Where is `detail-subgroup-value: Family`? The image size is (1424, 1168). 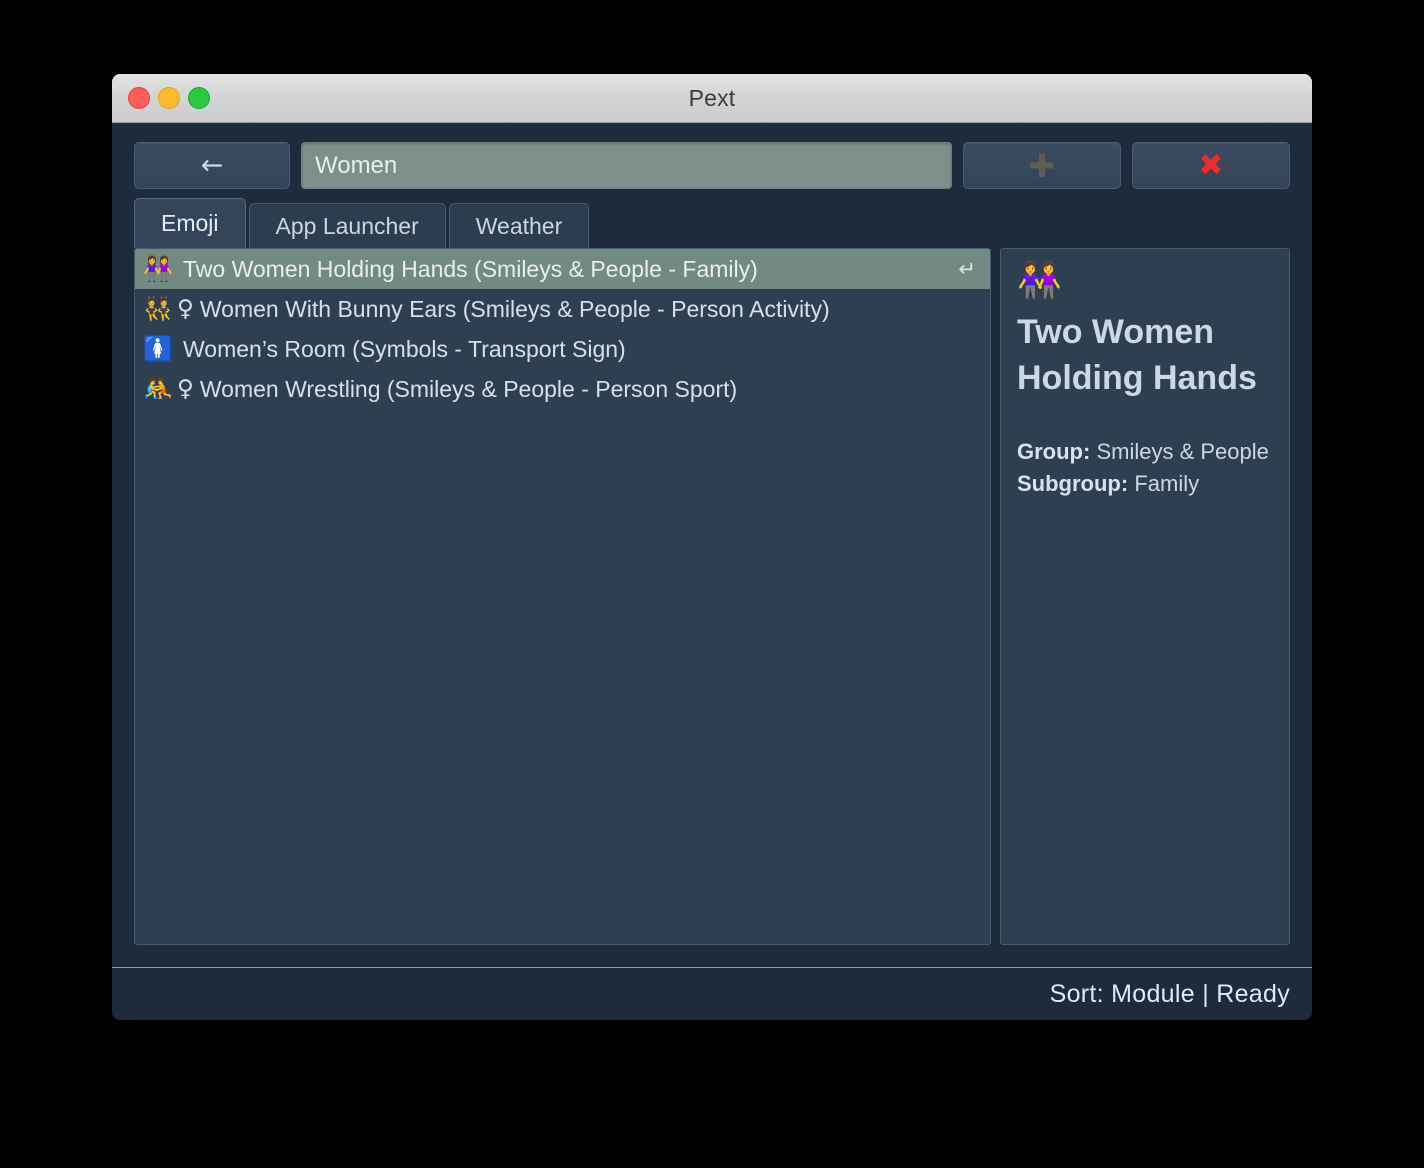
detail-subgroup-value: Family is located at coordinates (1167, 484).